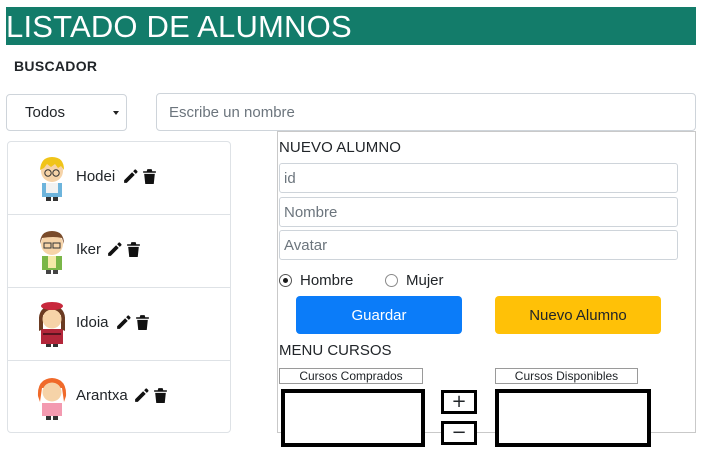 This screenshot has height=460, width=711. I want to click on remove-course-button: −, so click(459, 433).